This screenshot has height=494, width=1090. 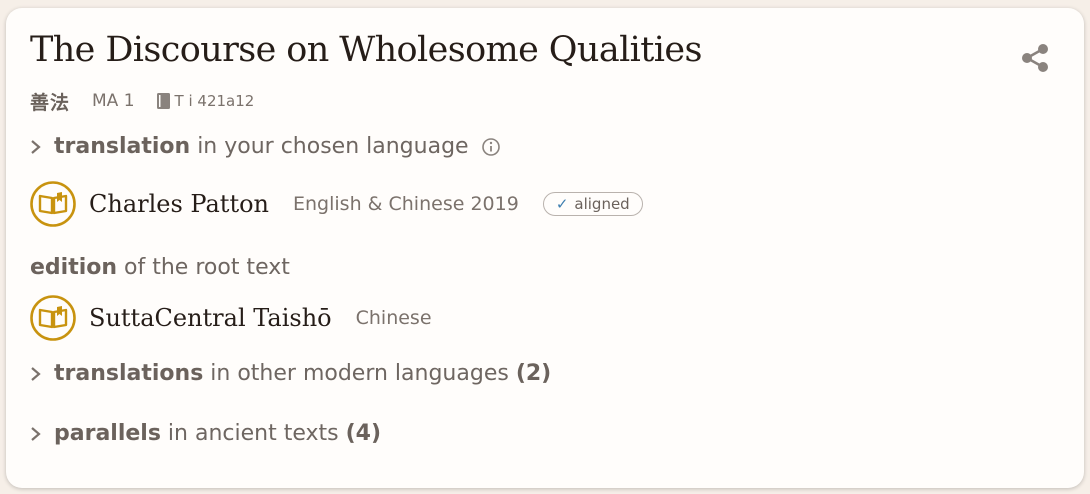 What do you see at coordinates (253, 433) in the screenshot?
I see `parallels-label-rest: in ancient texts` at bounding box center [253, 433].